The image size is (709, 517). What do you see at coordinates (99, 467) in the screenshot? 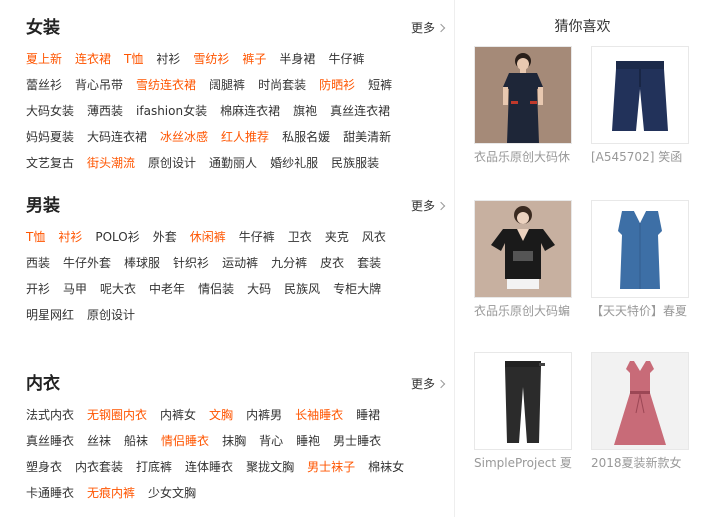
I see `category-link: 内衣套装` at bounding box center [99, 467].